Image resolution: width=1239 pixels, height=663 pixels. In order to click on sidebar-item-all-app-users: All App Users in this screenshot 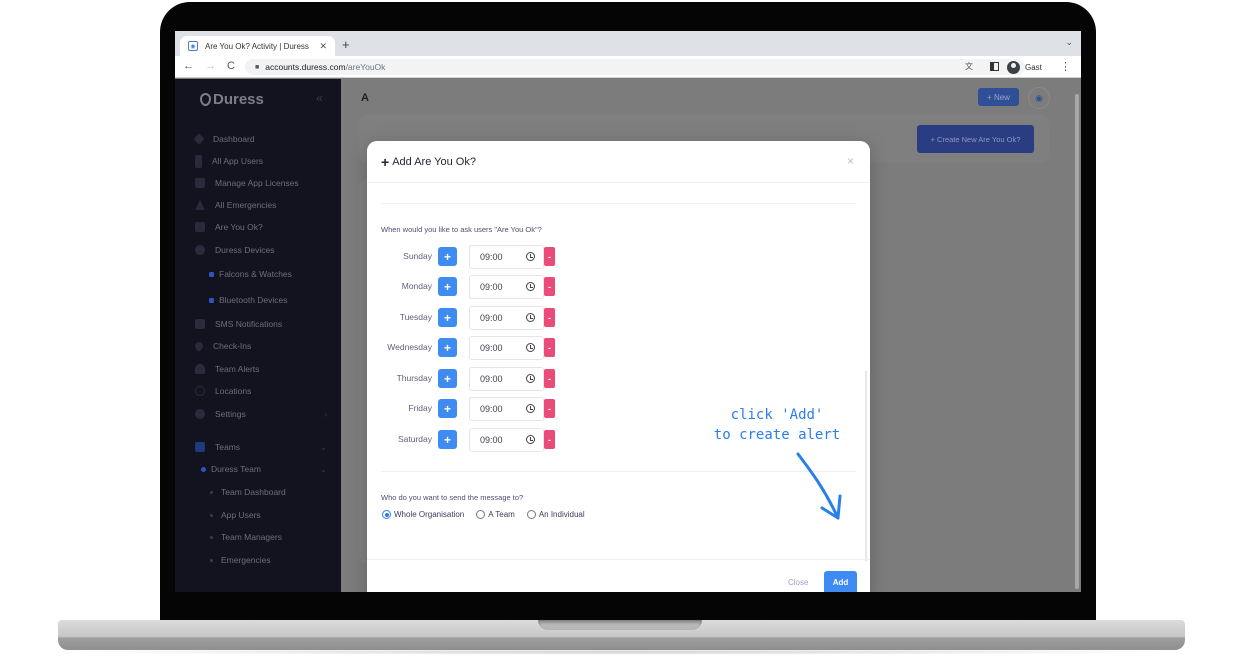, I will do `click(258, 161)`.